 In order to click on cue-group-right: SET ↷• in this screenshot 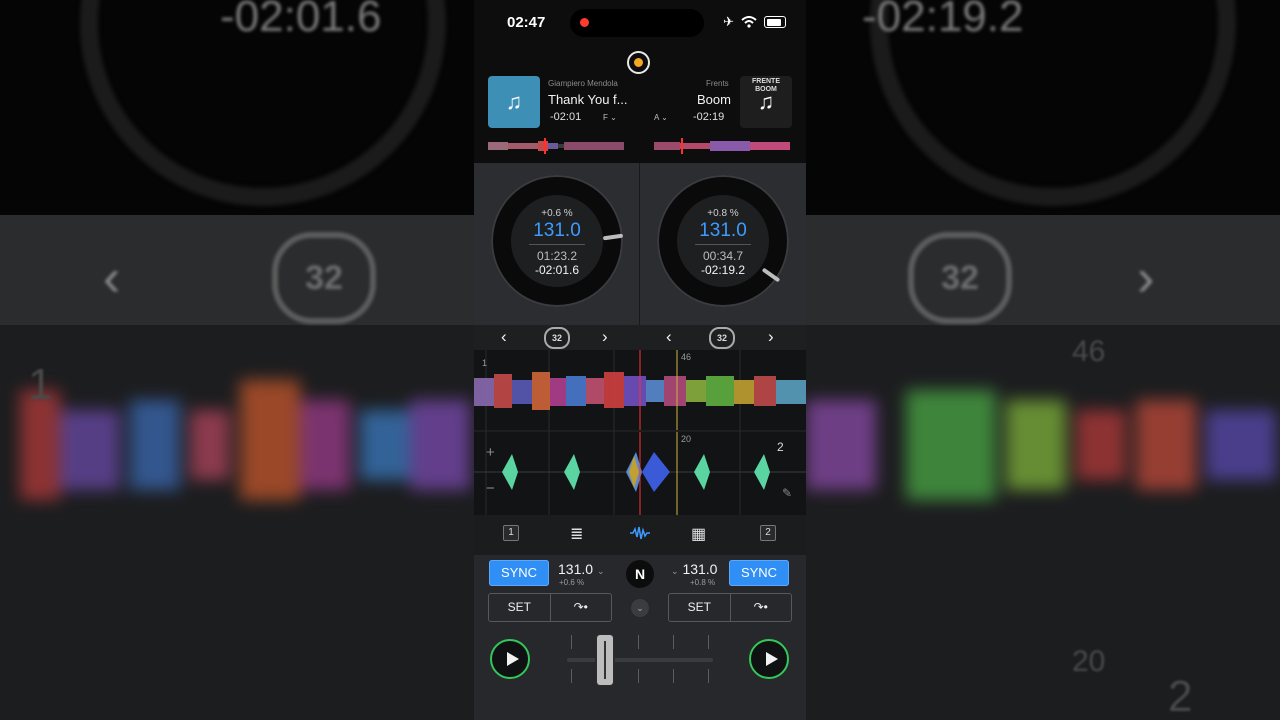, I will do `click(730, 607)`.